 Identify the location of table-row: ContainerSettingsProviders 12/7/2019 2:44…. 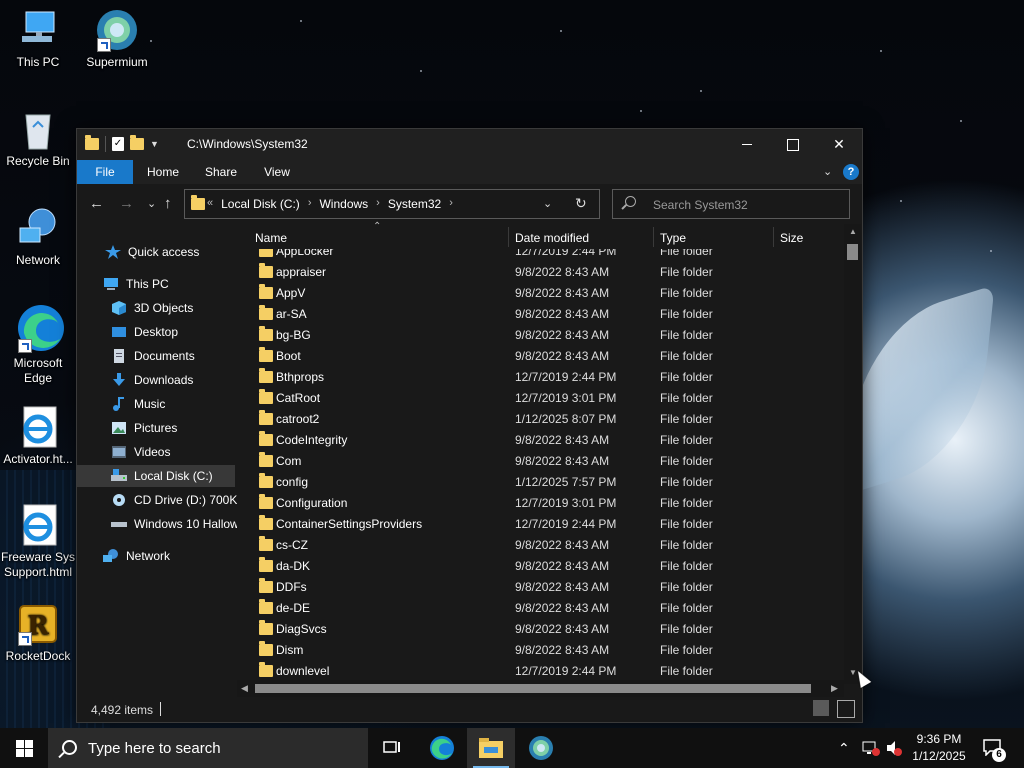
(550, 523).